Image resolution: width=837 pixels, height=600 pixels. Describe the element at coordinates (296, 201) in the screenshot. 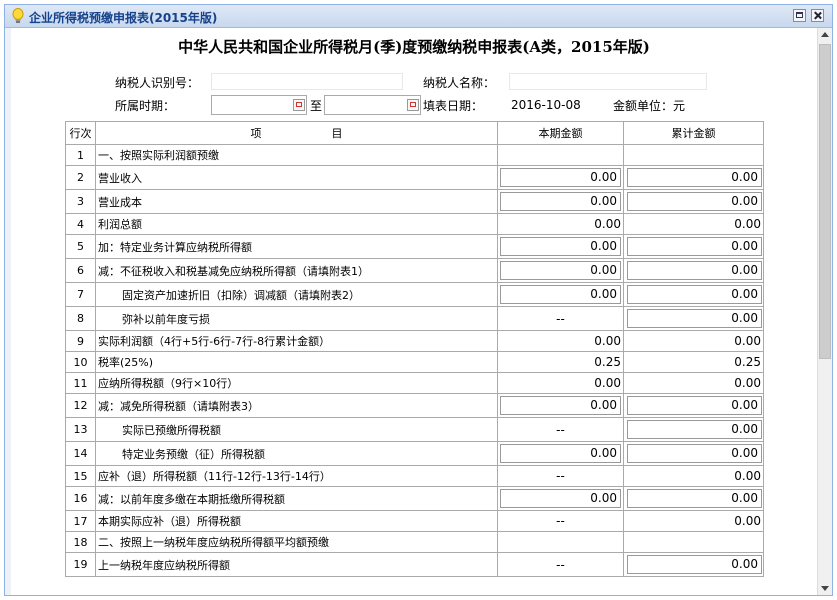

I see `row-item-label: 营业成本` at that location.